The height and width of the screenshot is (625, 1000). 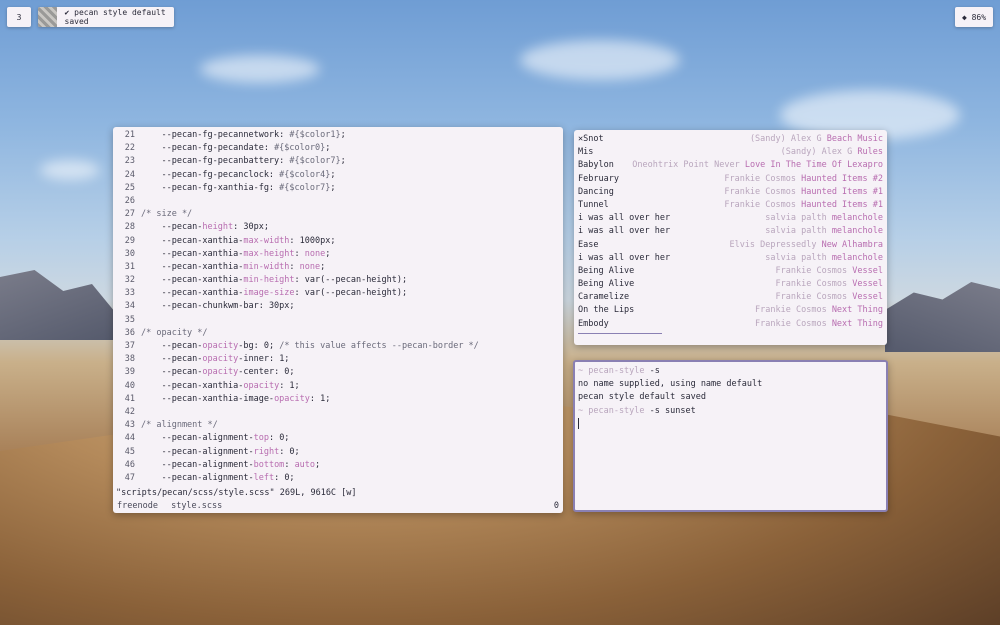 What do you see at coordinates (338, 175) in the screenshot?
I see `code-line: 24 --pecan-fg-pecanclock: #{$color4};` at bounding box center [338, 175].